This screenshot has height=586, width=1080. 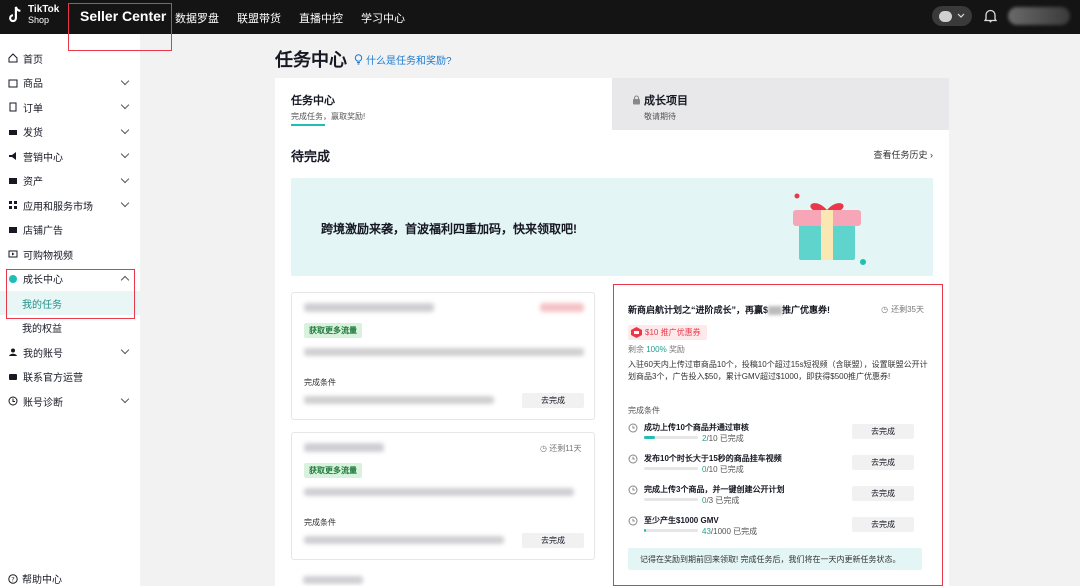 What do you see at coordinates (311, 60) in the screenshot?
I see `page-title: 任务中心` at bounding box center [311, 60].